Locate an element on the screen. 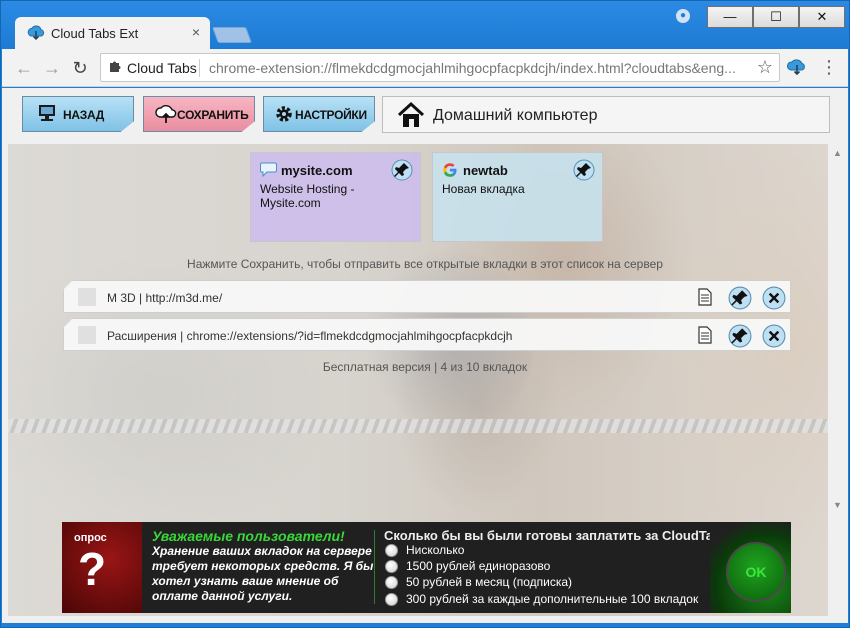 Image resolution: width=850 pixels, height=628 pixels. profile-icon: ● is located at coordinates (683, 16).